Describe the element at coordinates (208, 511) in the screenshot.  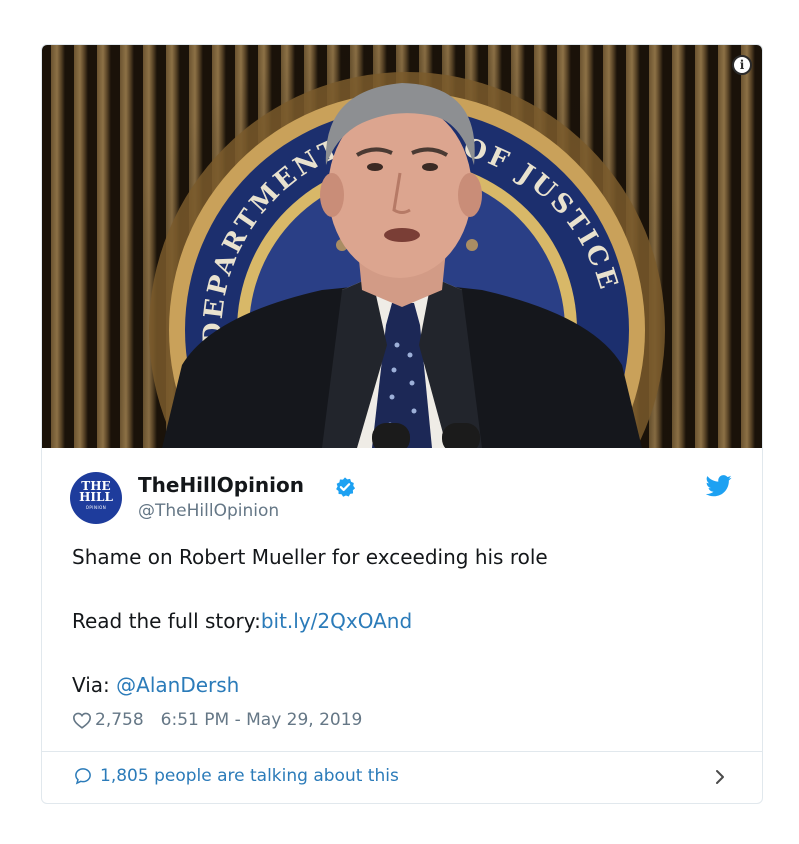
I see `author-handle: @TheHillOpinion` at that location.